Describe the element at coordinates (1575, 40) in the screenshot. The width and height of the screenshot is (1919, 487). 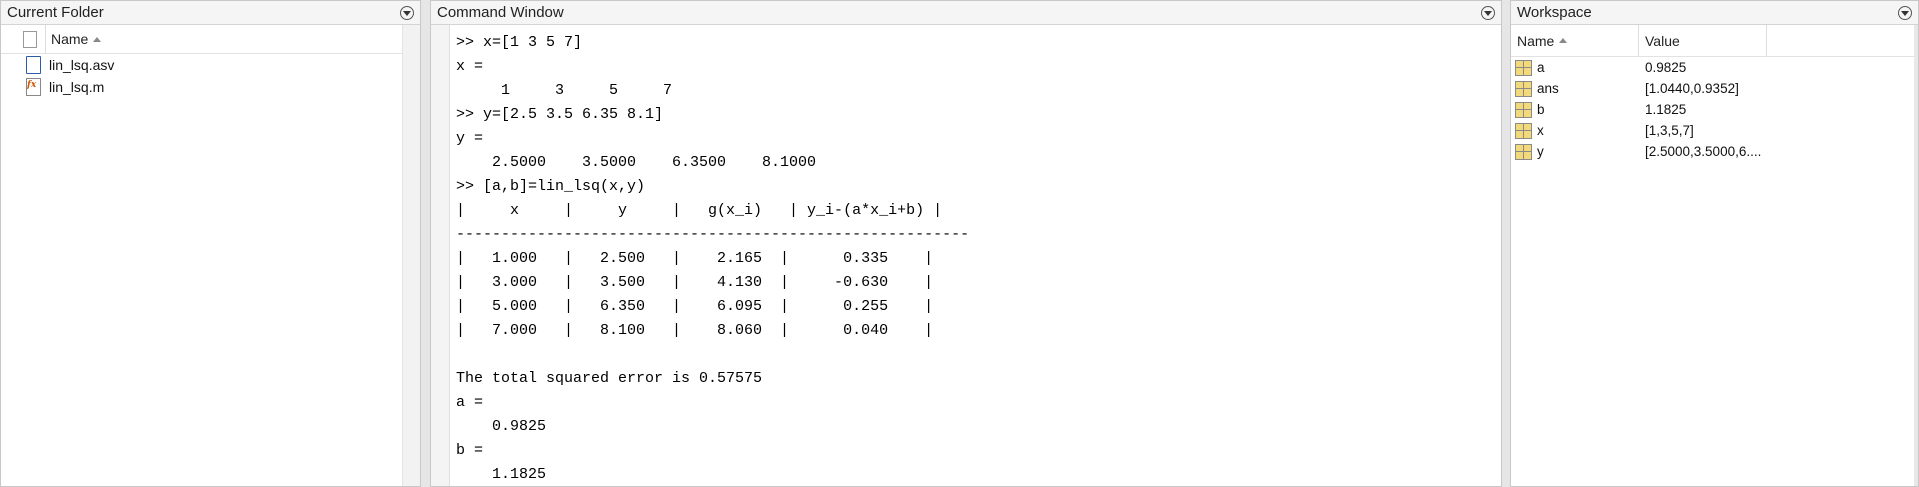
I see `name-column-header: Name` at that location.